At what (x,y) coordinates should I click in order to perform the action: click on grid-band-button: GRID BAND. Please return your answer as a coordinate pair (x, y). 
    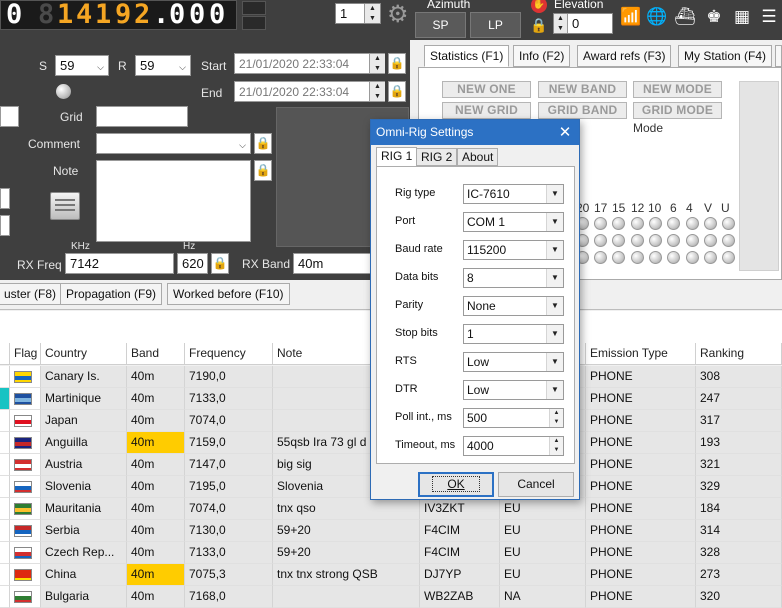
    Looking at the image, I should click on (582, 110).